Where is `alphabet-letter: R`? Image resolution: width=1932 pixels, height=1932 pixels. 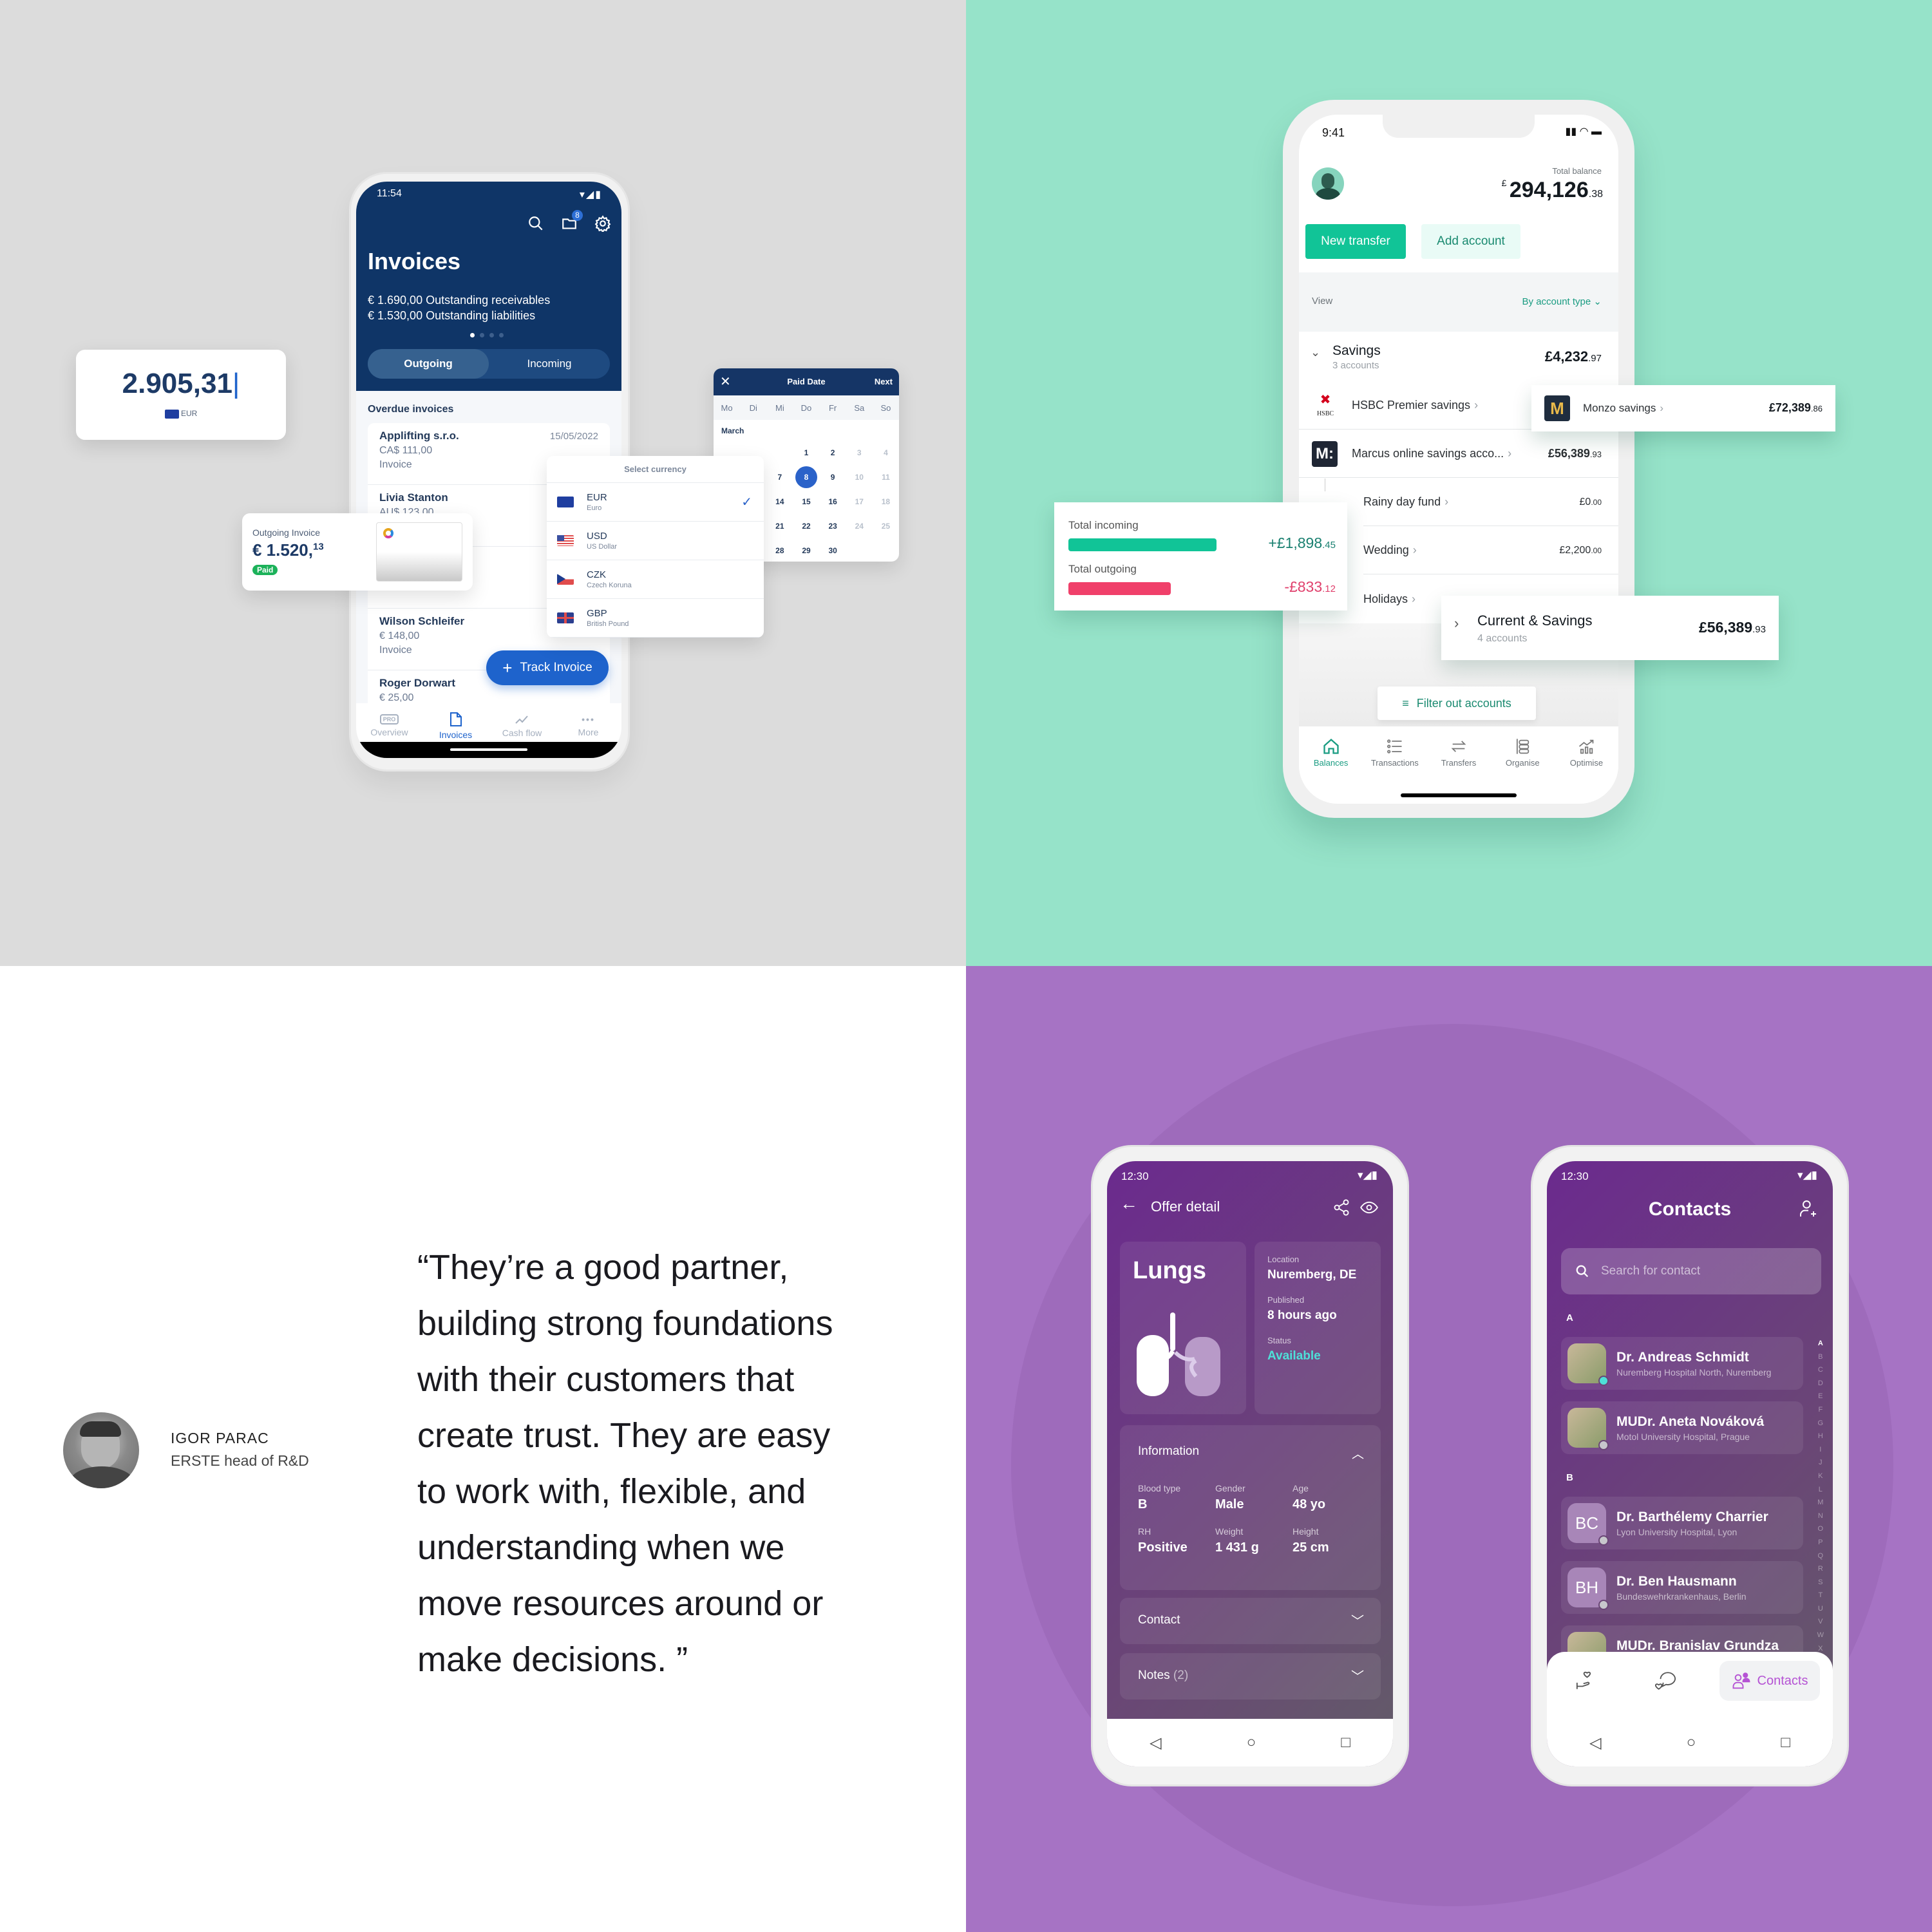 alphabet-letter: R is located at coordinates (1820, 1569).